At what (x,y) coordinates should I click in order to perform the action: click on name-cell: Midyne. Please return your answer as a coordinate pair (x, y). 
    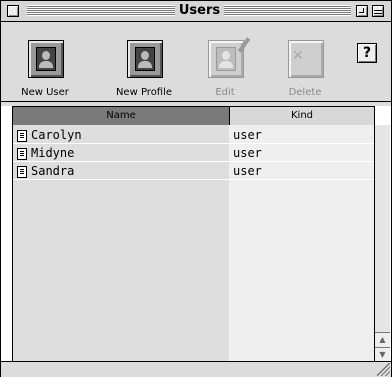
    Looking at the image, I should click on (121, 153).